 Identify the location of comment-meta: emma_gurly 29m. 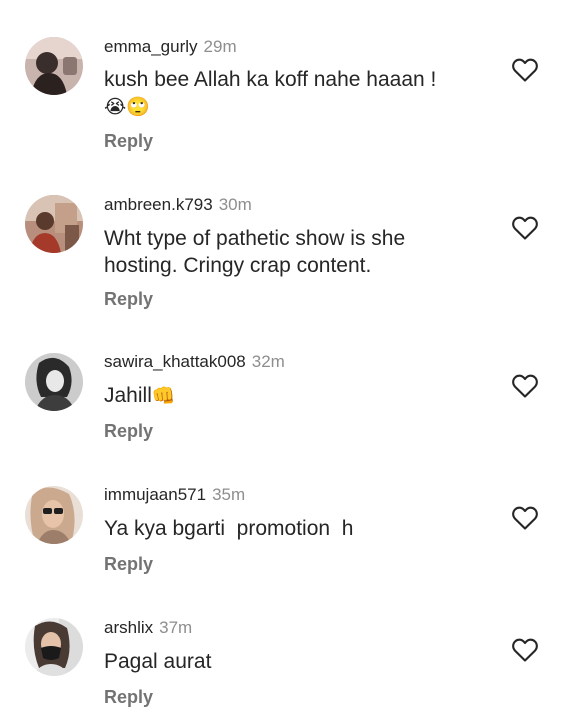
(170, 47).